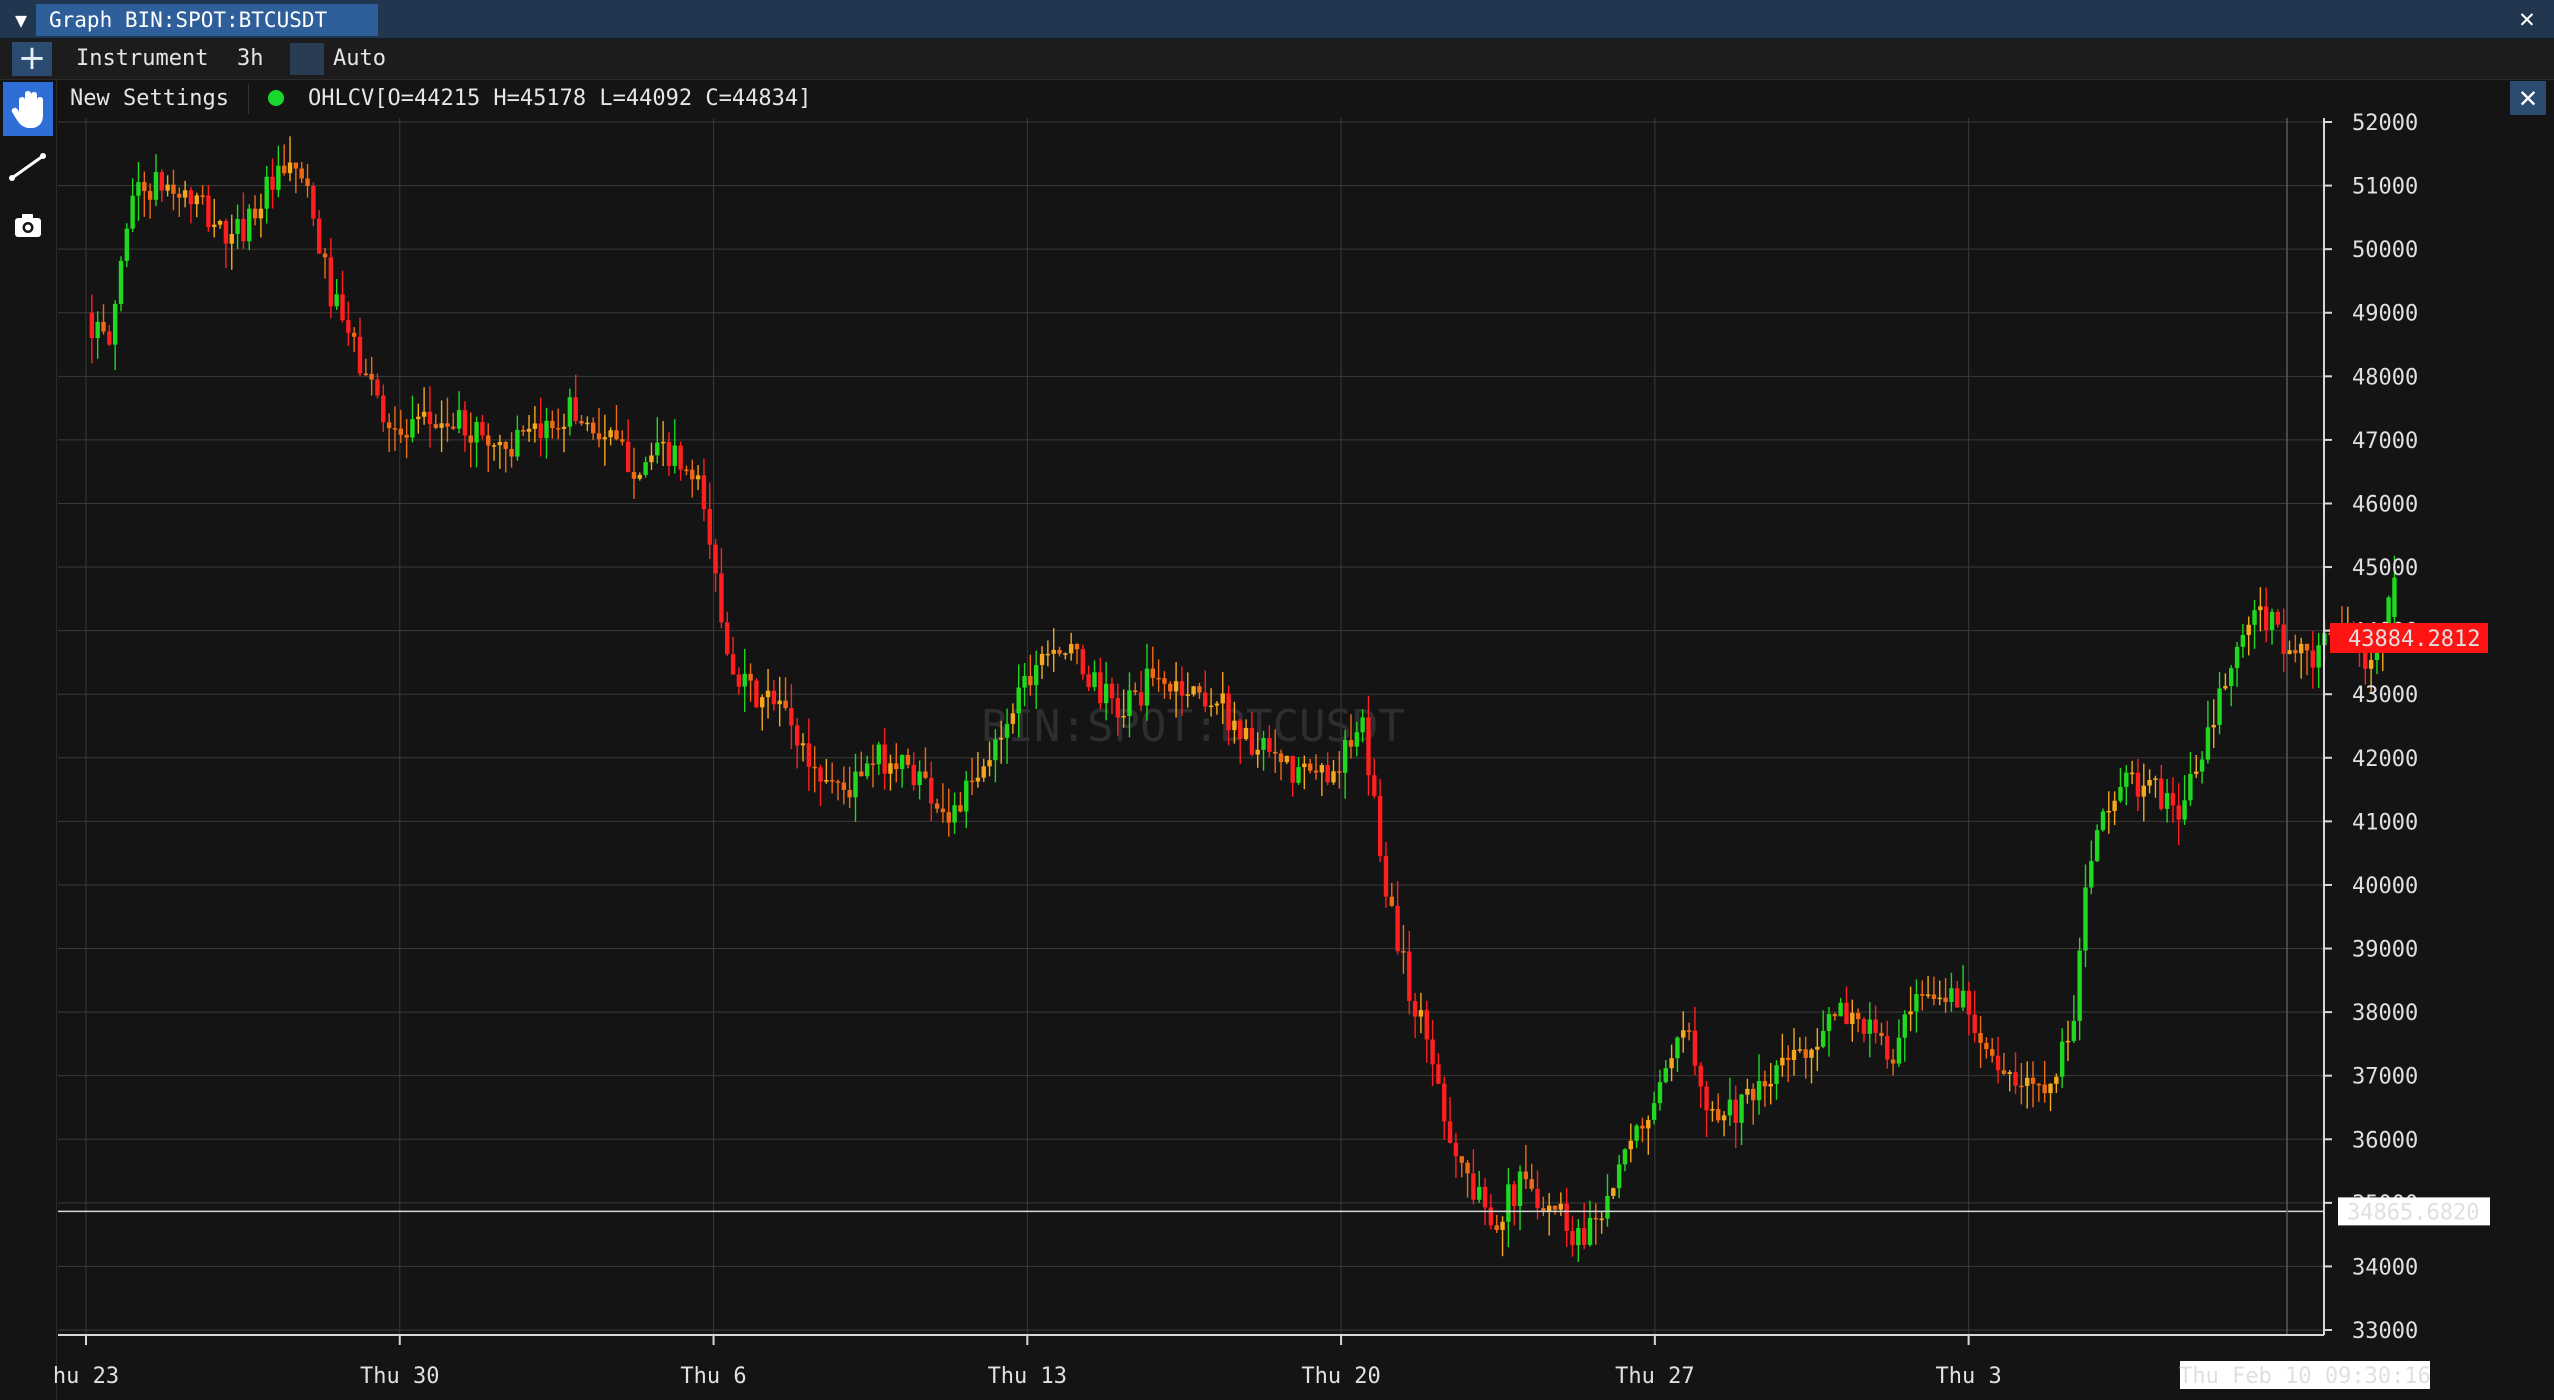 The width and height of the screenshot is (2554, 1400). What do you see at coordinates (2385, 377) in the screenshot?
I see `y-tick-label: 48000` at bounding box center [2385, 377].